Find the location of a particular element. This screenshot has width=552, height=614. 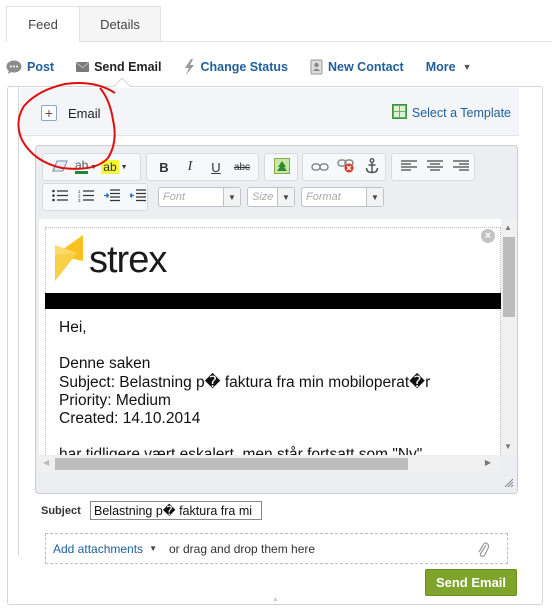

anchor-icon is located at coordinates (372, 167).